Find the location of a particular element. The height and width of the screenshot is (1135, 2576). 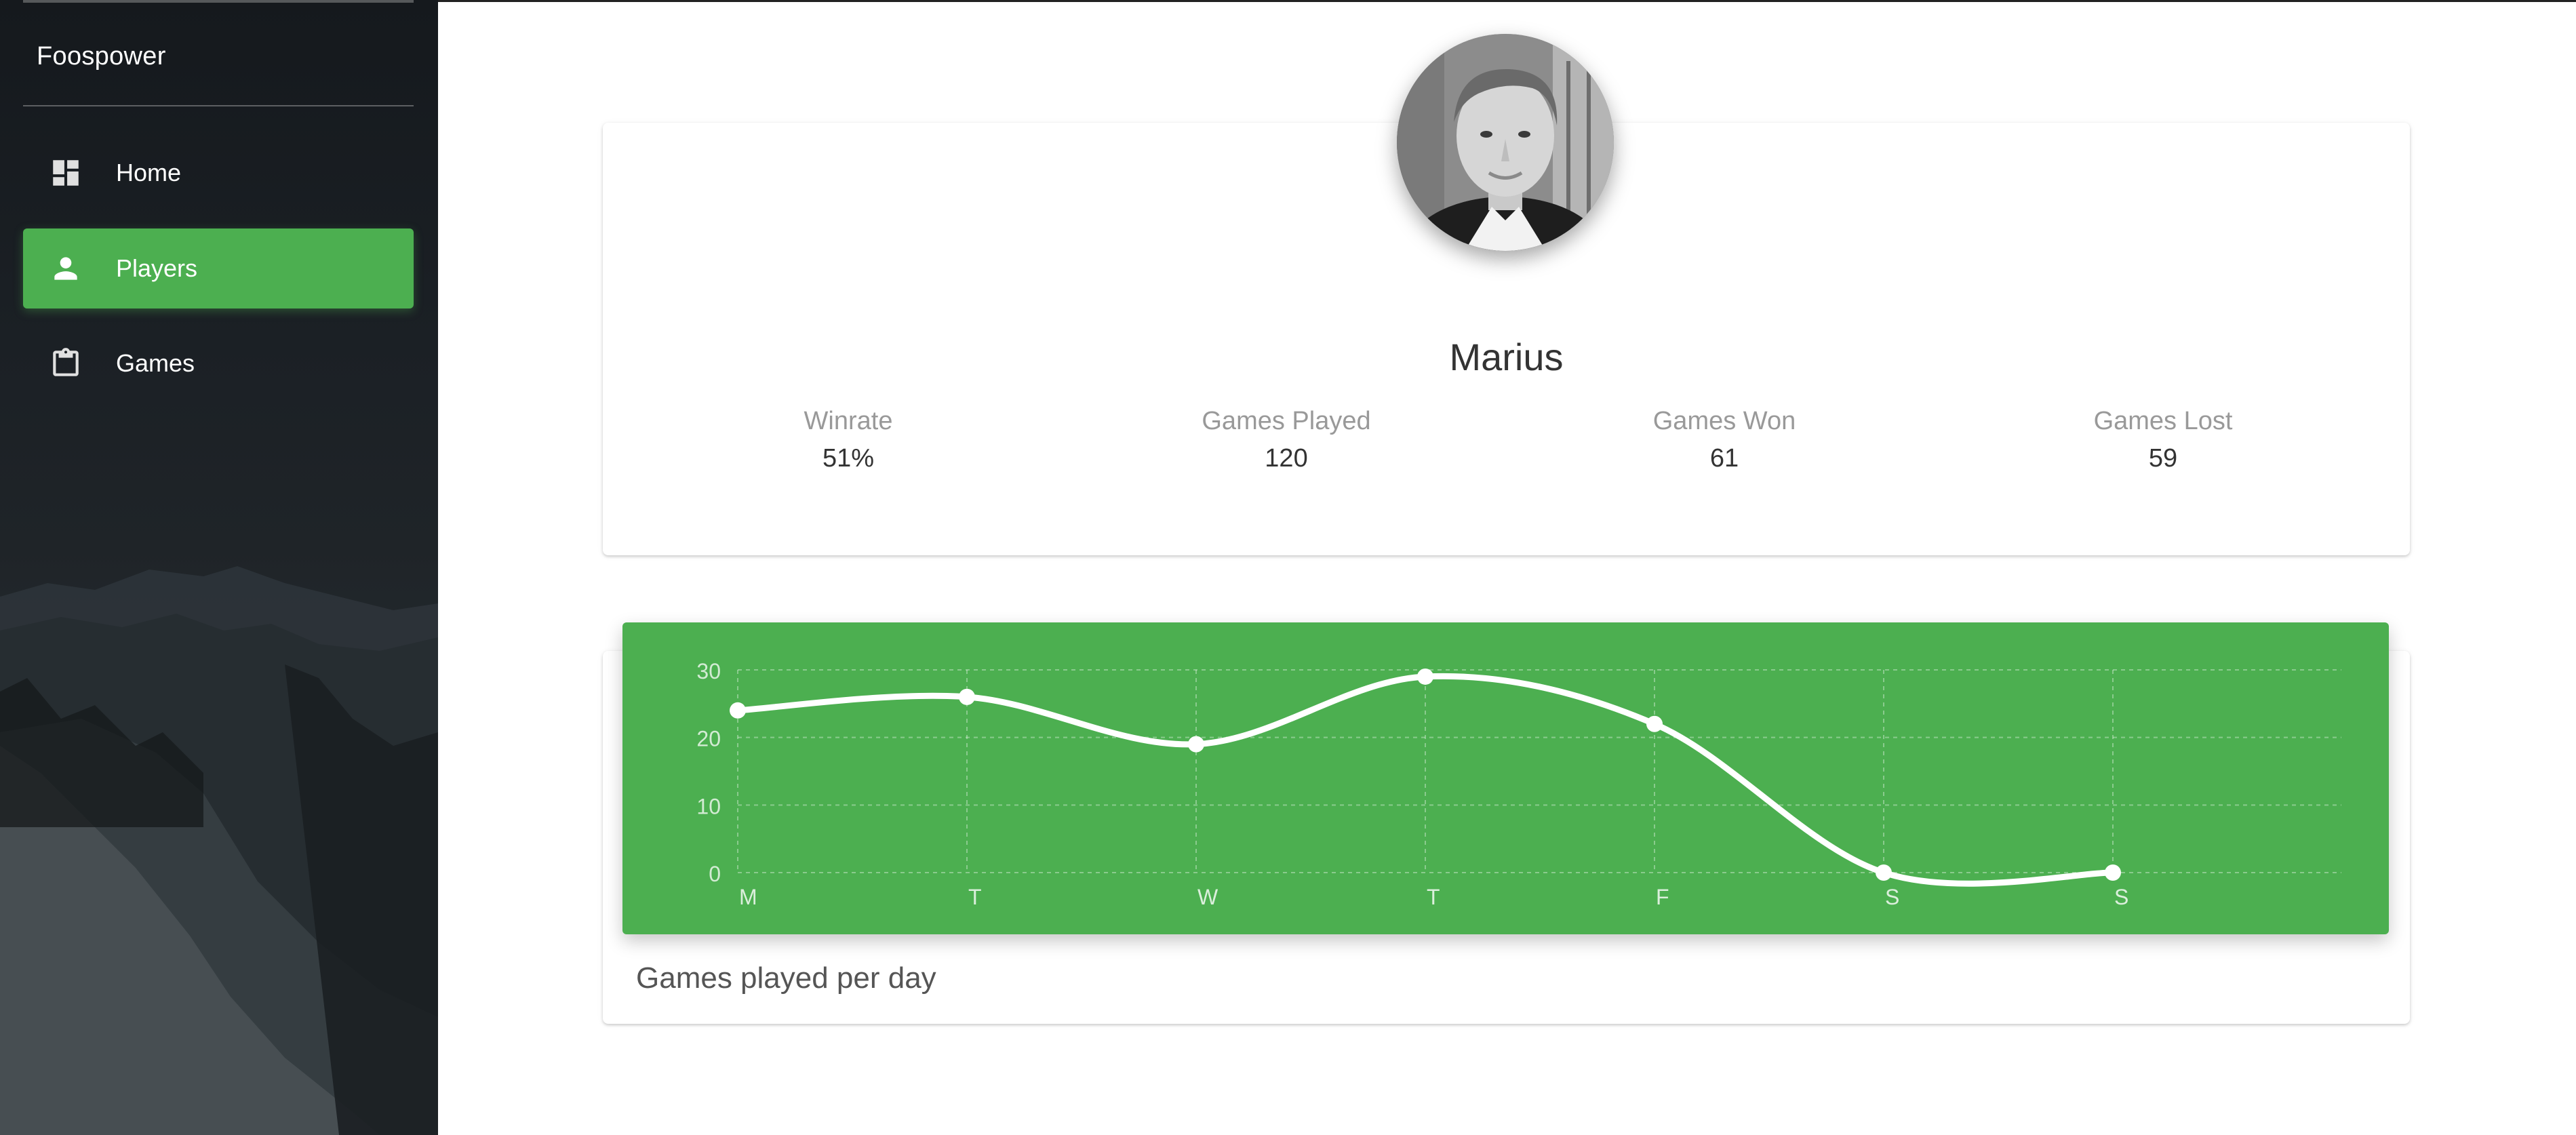

sidebar-item-games: Games is located at coordinates (219, 363).